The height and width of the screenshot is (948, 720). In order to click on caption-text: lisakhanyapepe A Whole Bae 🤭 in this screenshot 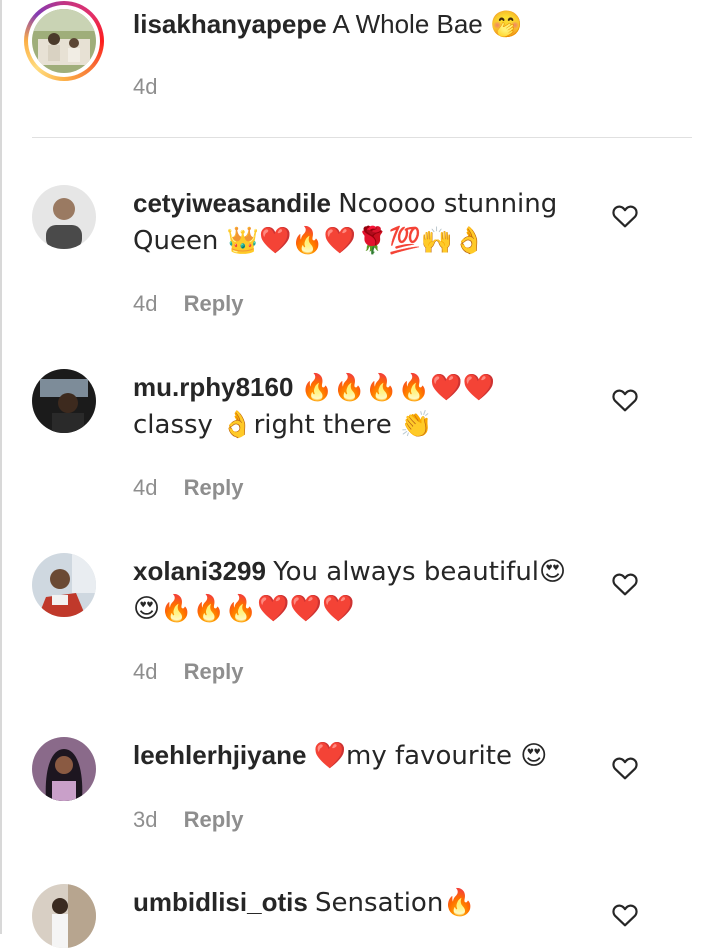, I will do `click(353, 24)`.